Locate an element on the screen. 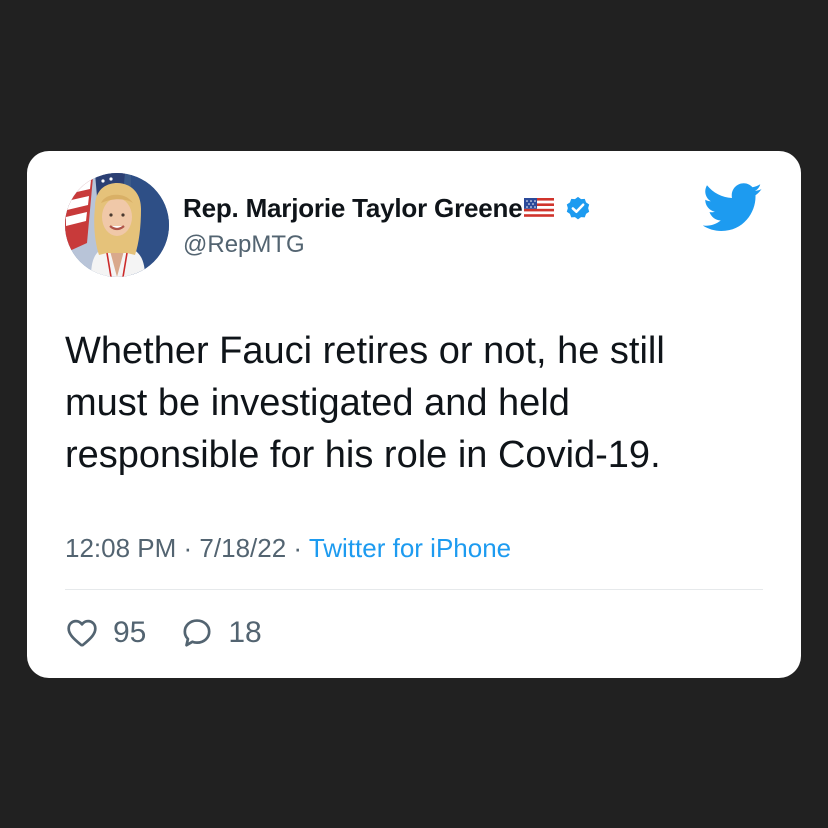 The image size is (828, 828). author-name-row: Rep. Marjorie Taylor Greene is located at coordinates (387, 208).